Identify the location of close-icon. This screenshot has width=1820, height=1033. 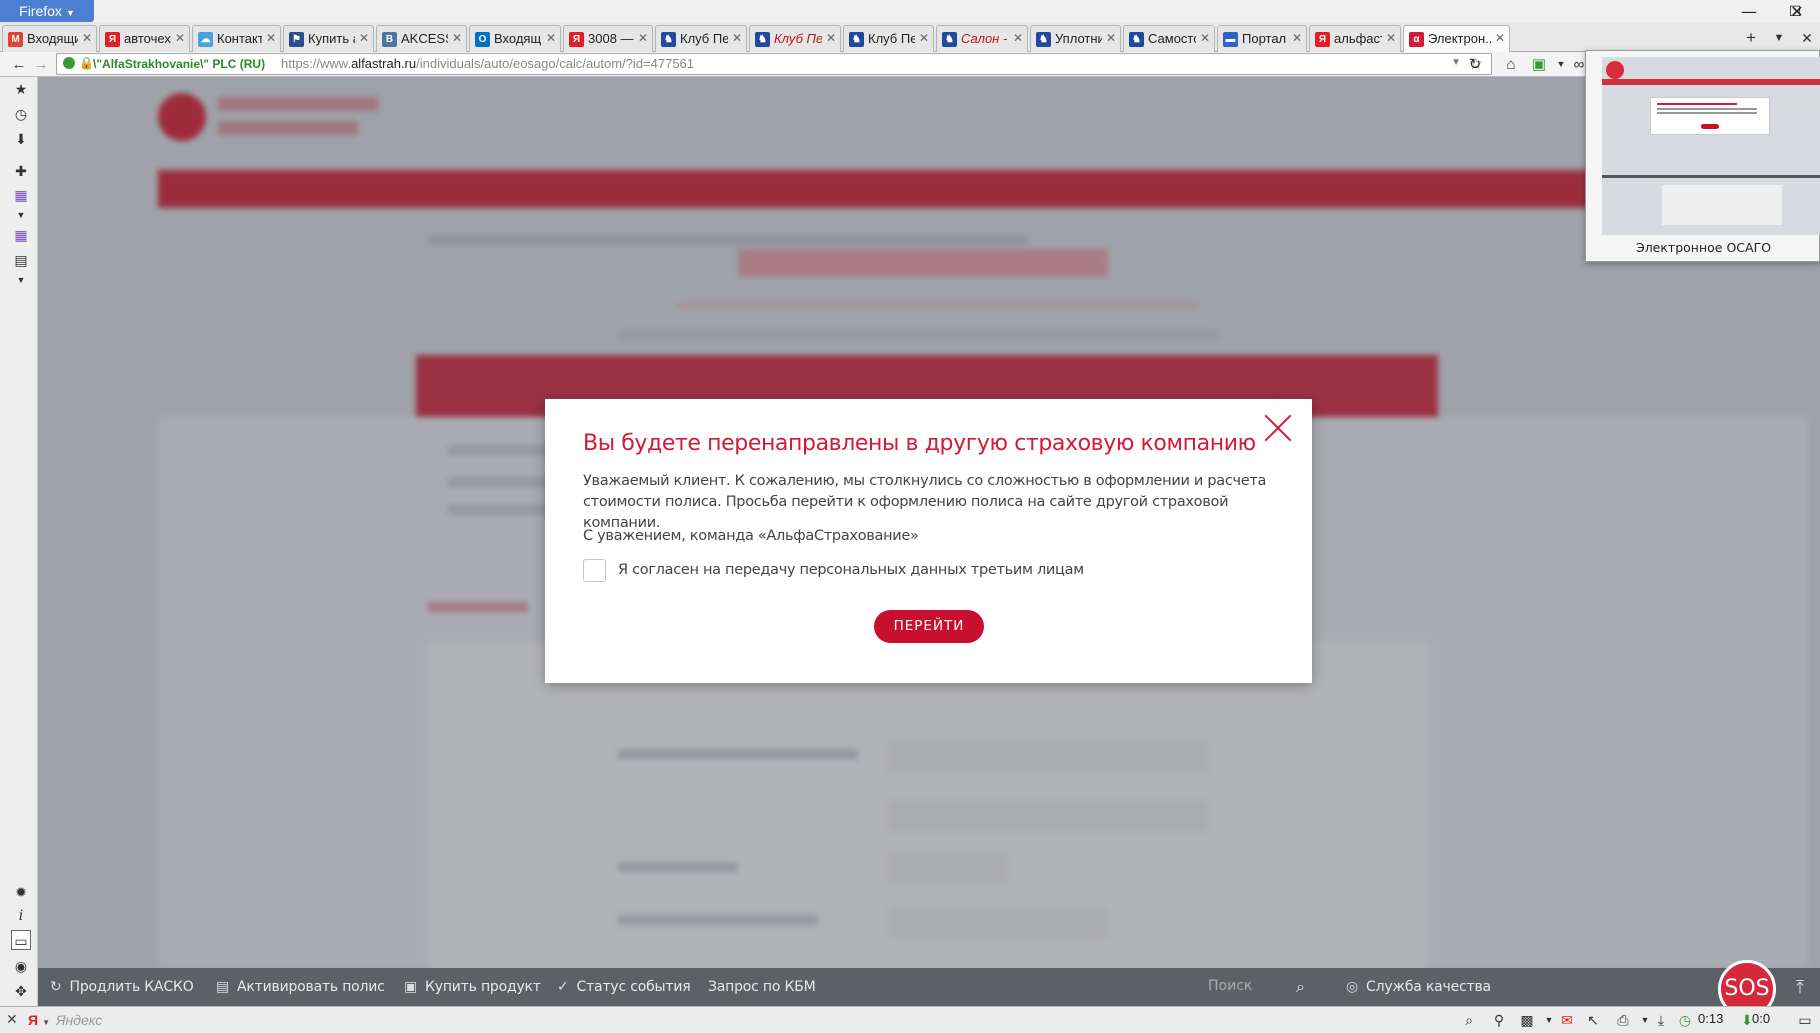
(1278, 428).